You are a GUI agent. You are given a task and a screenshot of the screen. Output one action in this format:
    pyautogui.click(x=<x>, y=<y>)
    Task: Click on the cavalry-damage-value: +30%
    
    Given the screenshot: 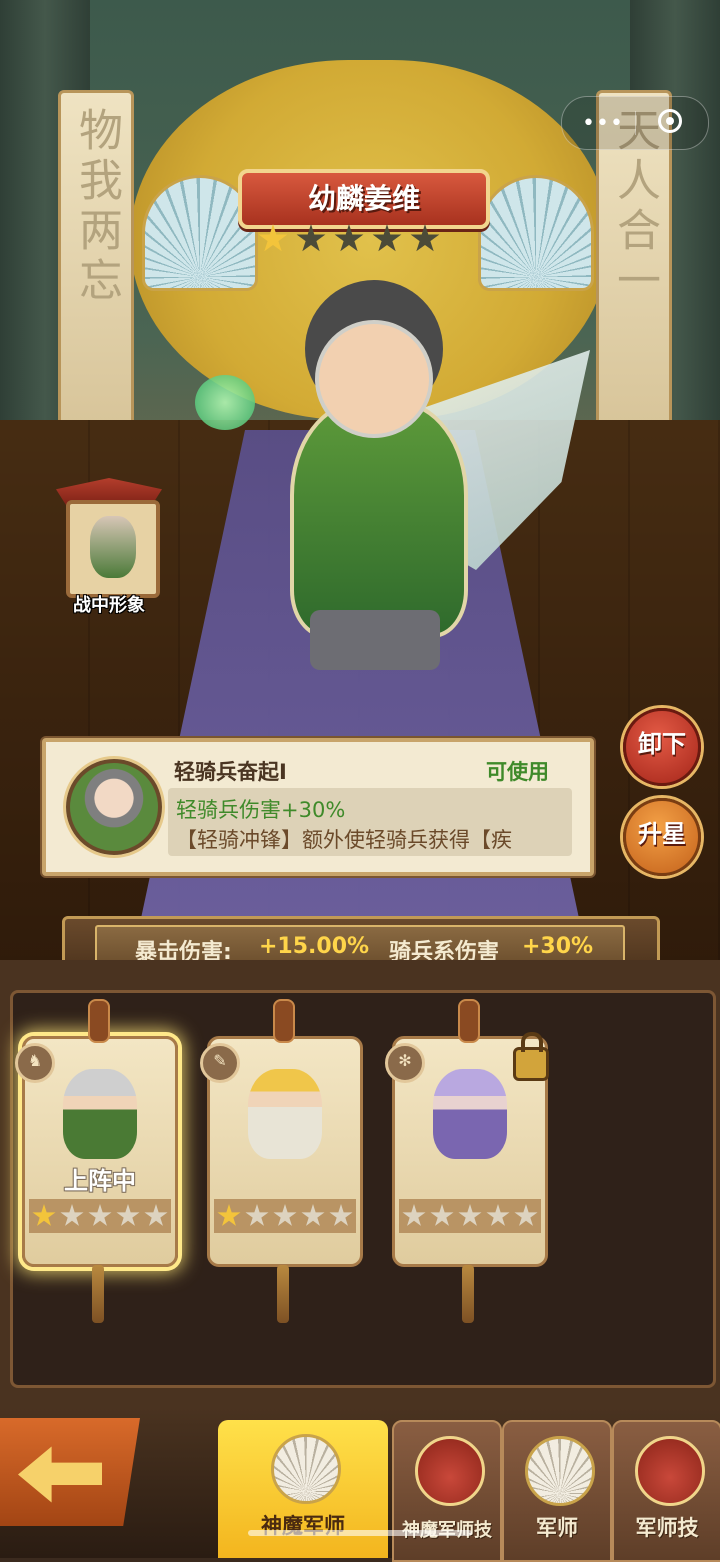 What is the action you would take?
    pyautogui.click(x=558, y=946)
    